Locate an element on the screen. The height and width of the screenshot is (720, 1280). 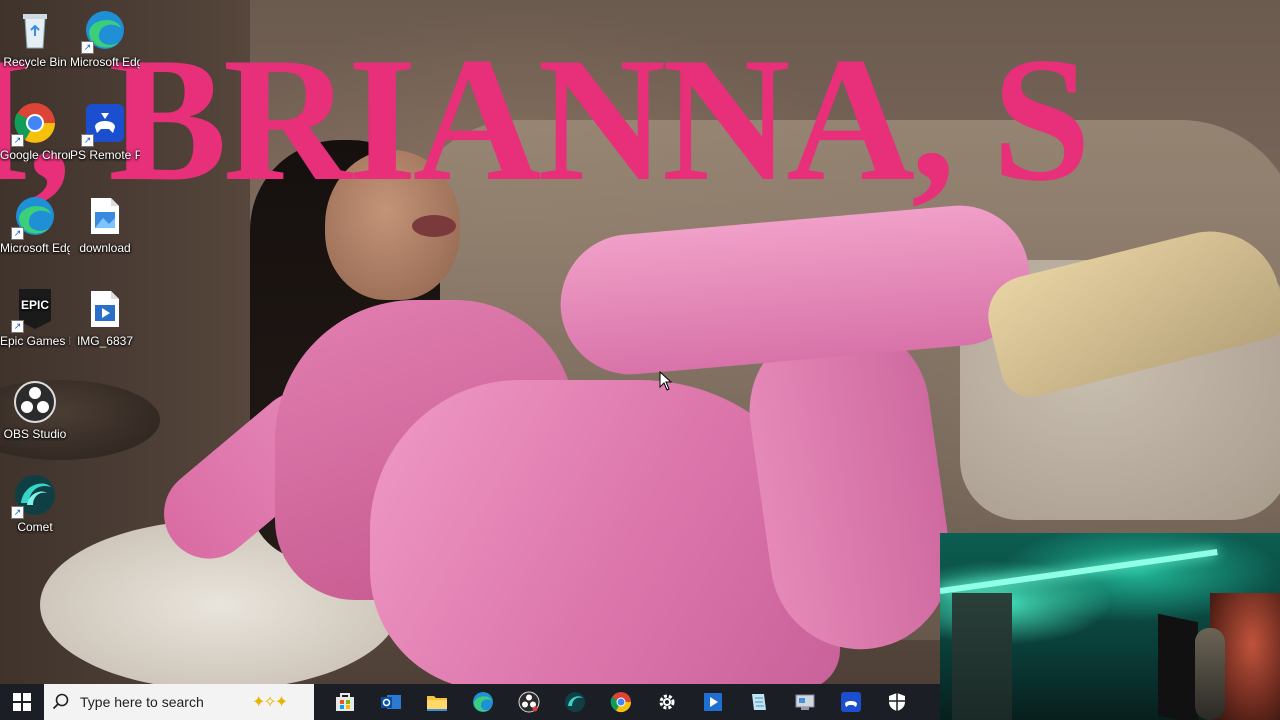
desktop-icon-comet: ↗ Comet is located at coordinates (35, 512).